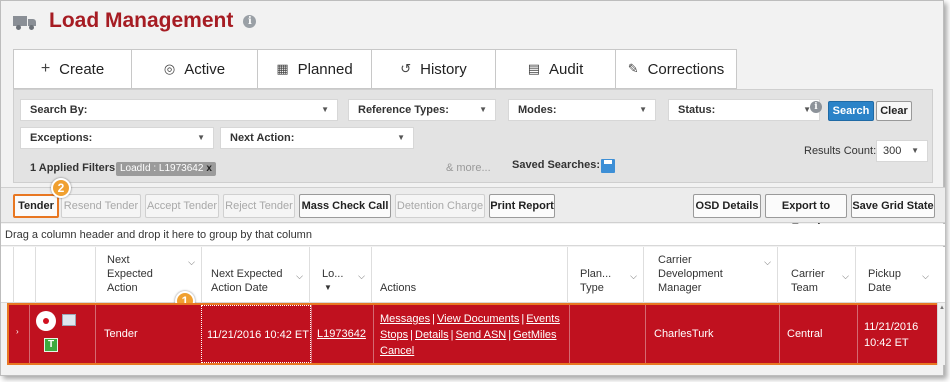 This screenshot has width=950, height=382. I want to click on documents-icon, so click(69, 320).